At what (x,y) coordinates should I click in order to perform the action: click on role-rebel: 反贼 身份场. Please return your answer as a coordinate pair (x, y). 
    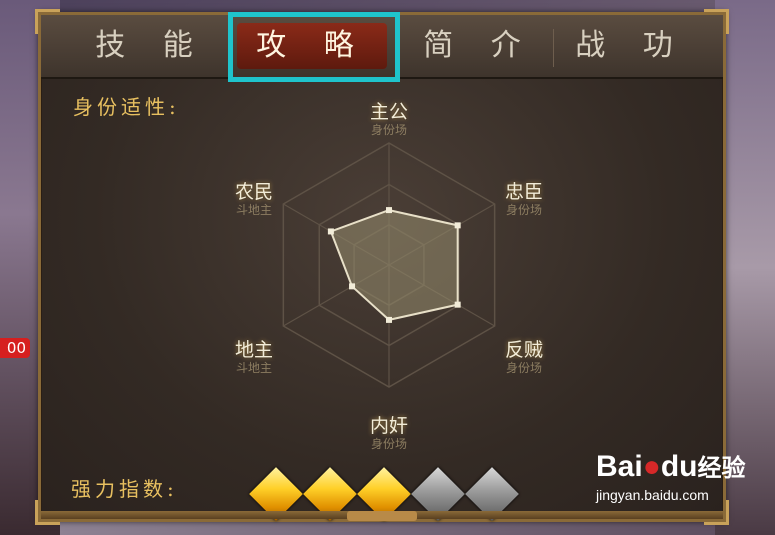
    Looking at the image, I should click on (524, 353).